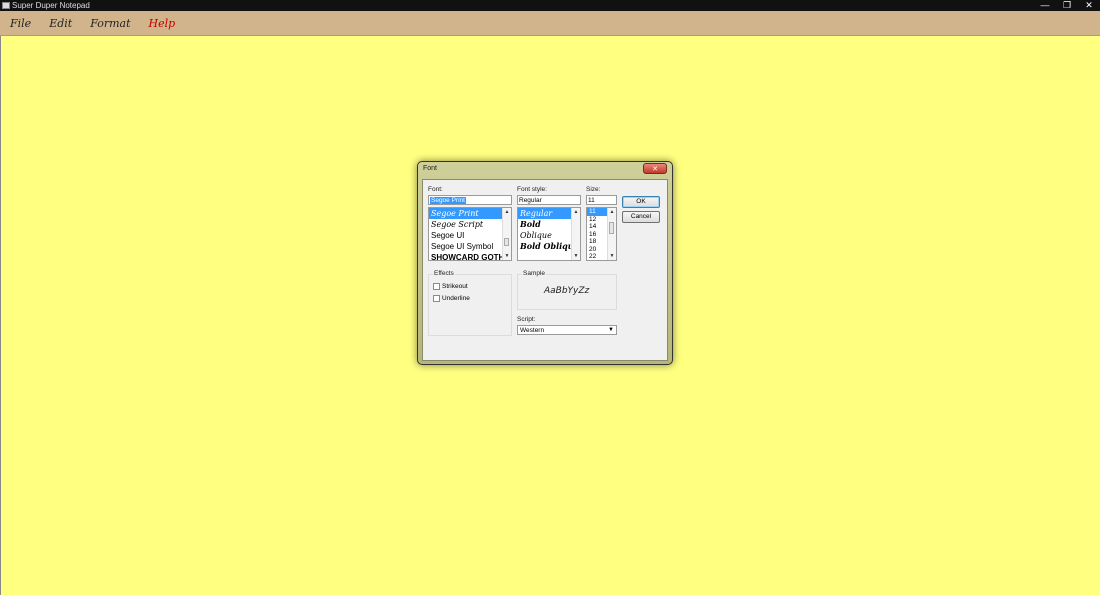 Image resolution: width=1100 pixels, height=595 pixels. Describe the element at coordinates (444, 273) in the screenshot. I see `effects-label: Effects` at that location.